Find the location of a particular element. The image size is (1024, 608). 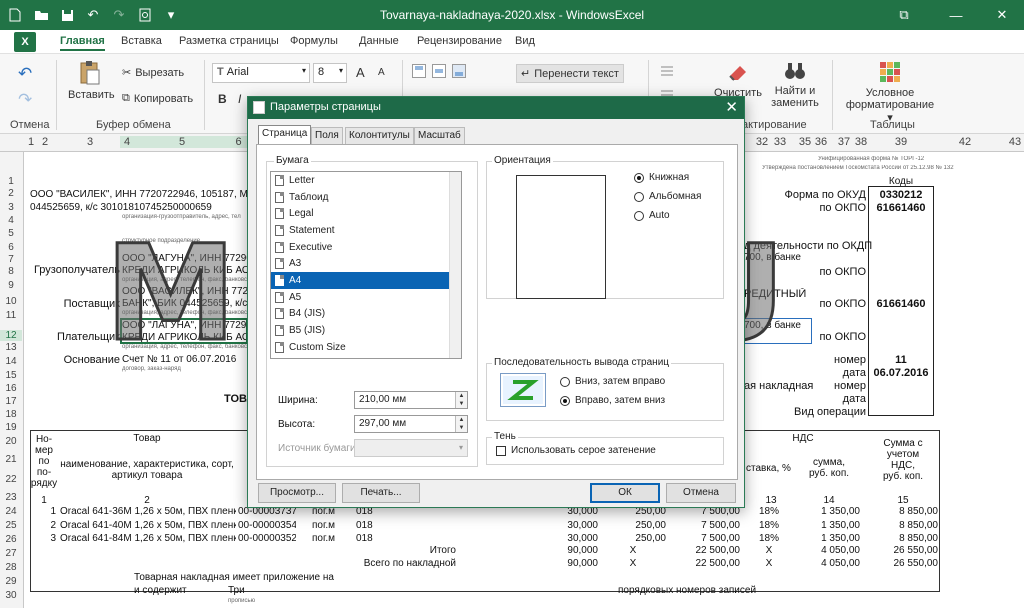

tab-insert: Вставка is located at coordinates (141, 41).